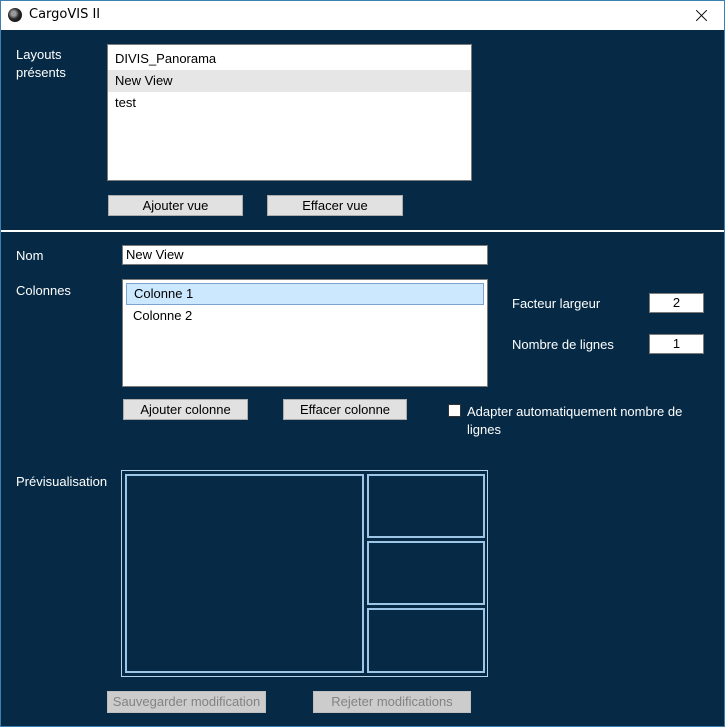 The height and width of the screenshot is (727, 725). What do you see at coordinates (676, 344) in the screenshot?
I see `rows-field: 1` at bounding box center [676, 344].